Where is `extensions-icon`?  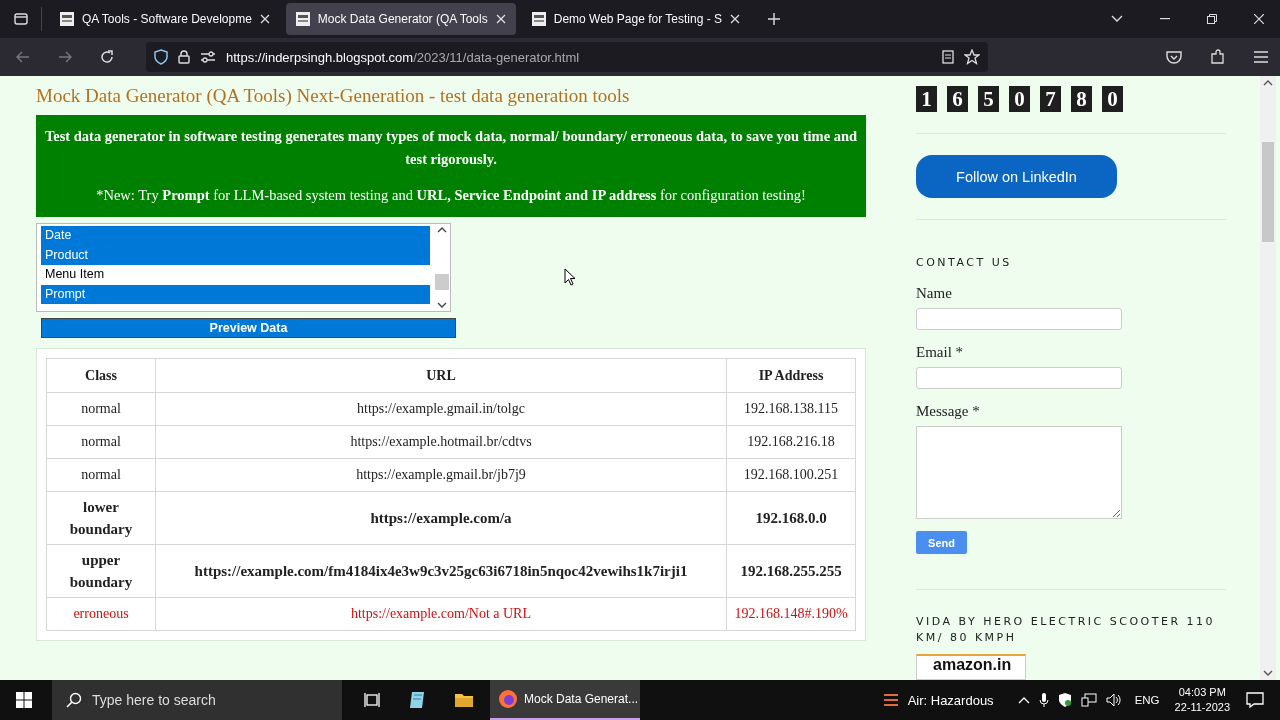
extensions-icon is located at coordinates (1218, 57).